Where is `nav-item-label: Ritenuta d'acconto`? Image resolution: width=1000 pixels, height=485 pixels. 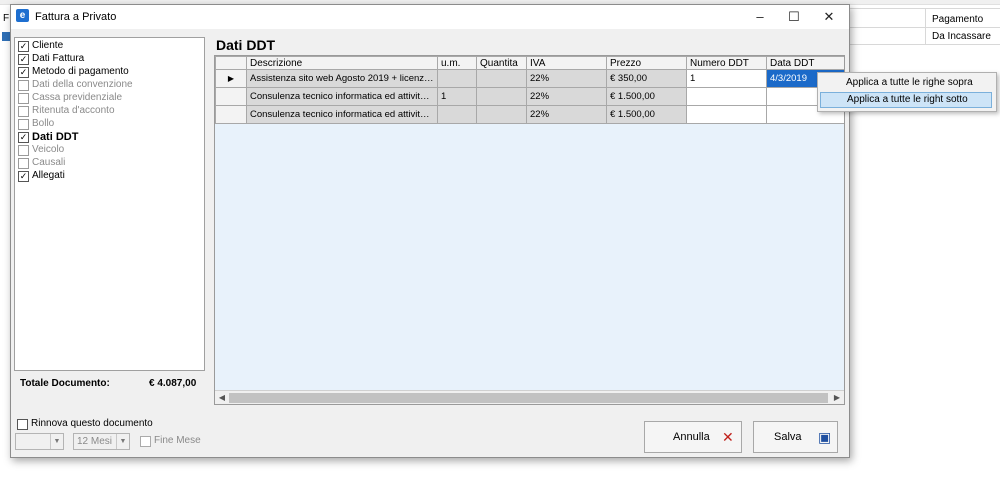 nav-item-label: Ritenuta d'acconto is located at coordinates (73, 110).